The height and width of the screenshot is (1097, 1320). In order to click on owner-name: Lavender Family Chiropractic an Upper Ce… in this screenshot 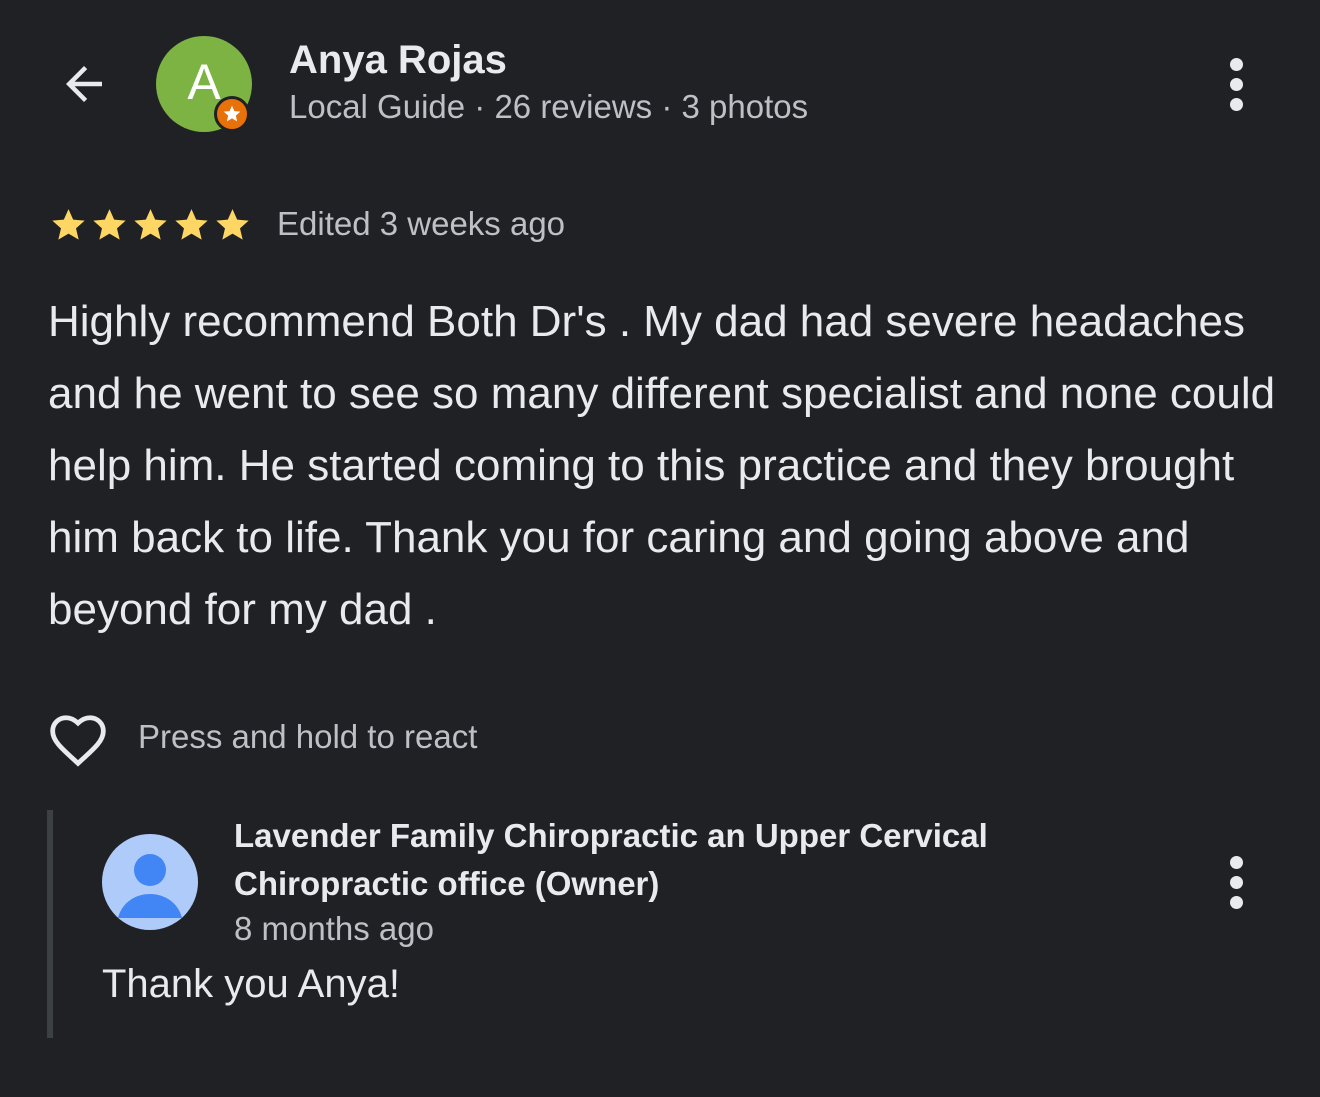, I will do `click(611, 859)`.